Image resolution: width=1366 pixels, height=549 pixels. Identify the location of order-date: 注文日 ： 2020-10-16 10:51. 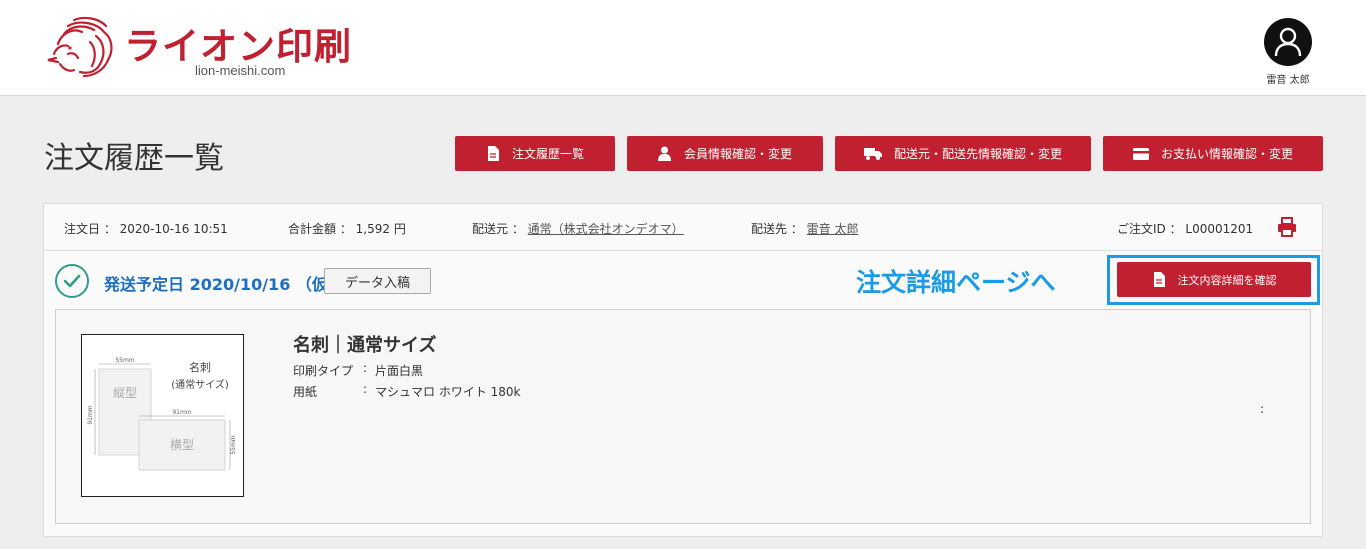
(146, 229).